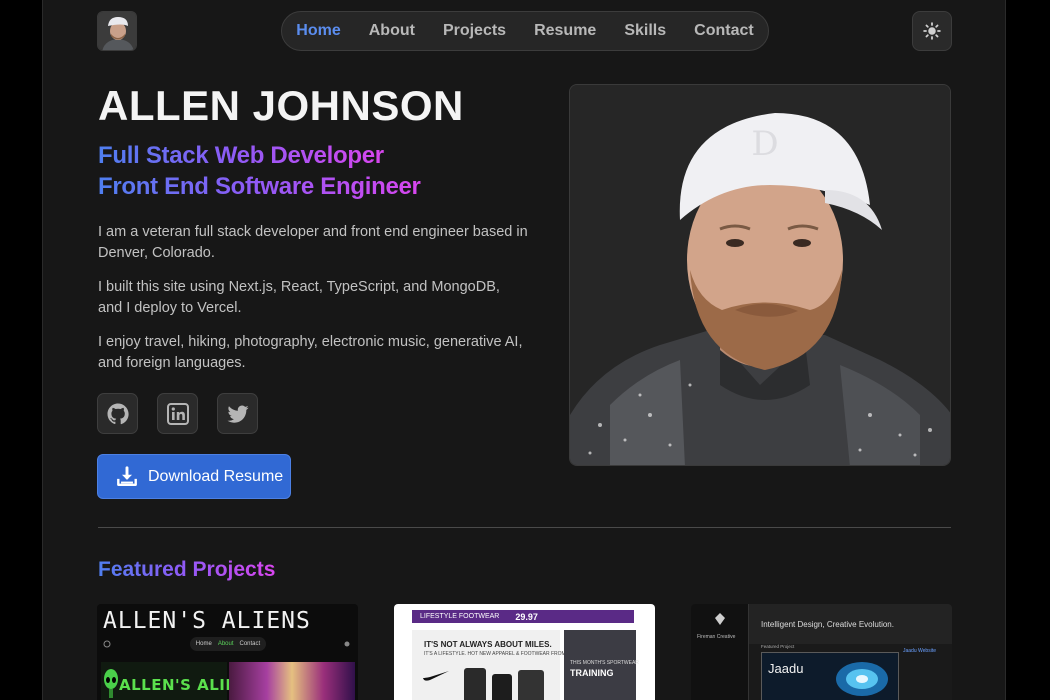  Describe the element at coordinates (250, 644) in the screenshot. I see `aliens-nav-contact: Contact` at that location.